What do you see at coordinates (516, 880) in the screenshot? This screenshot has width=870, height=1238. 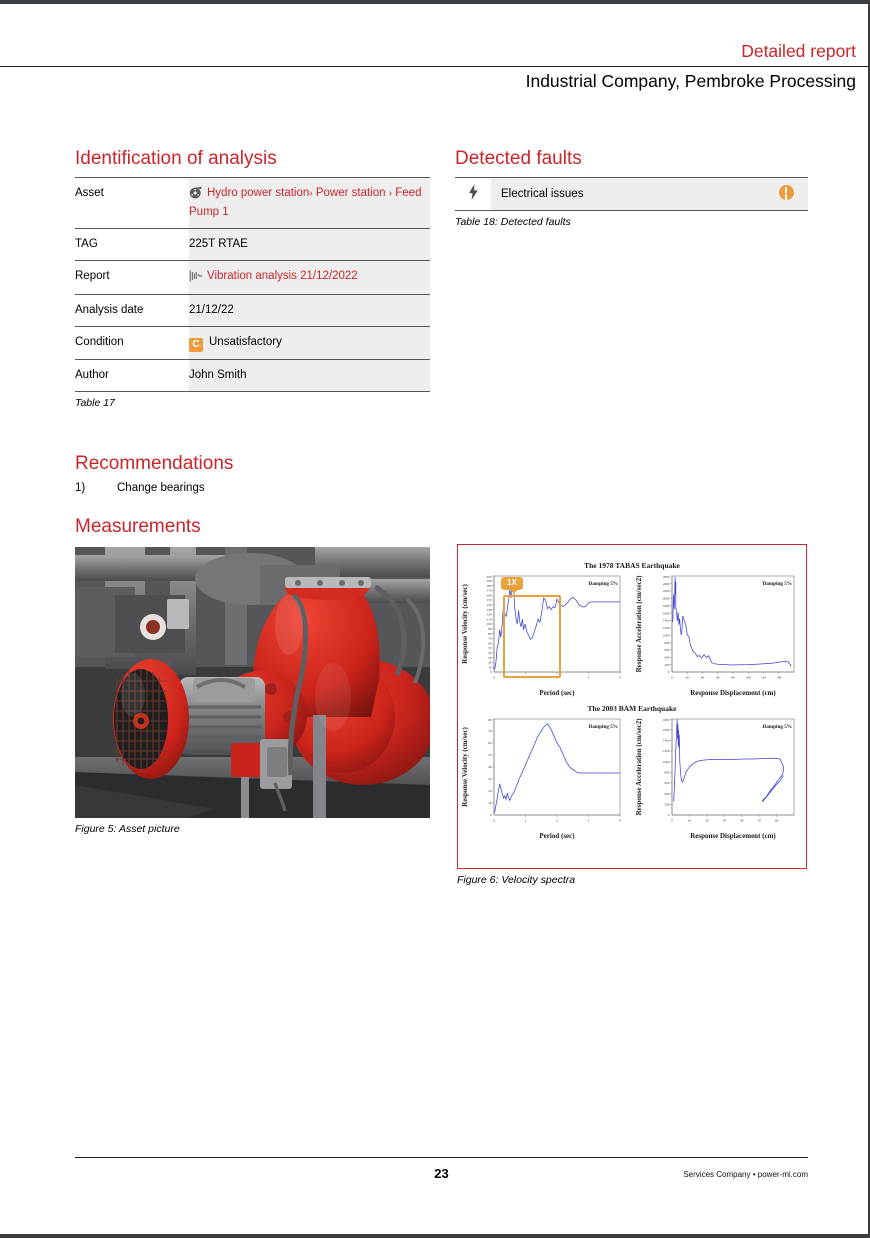 I see `figure-6-caption: Figure 6: Velocity spectra` at bounding box center [516, 880].